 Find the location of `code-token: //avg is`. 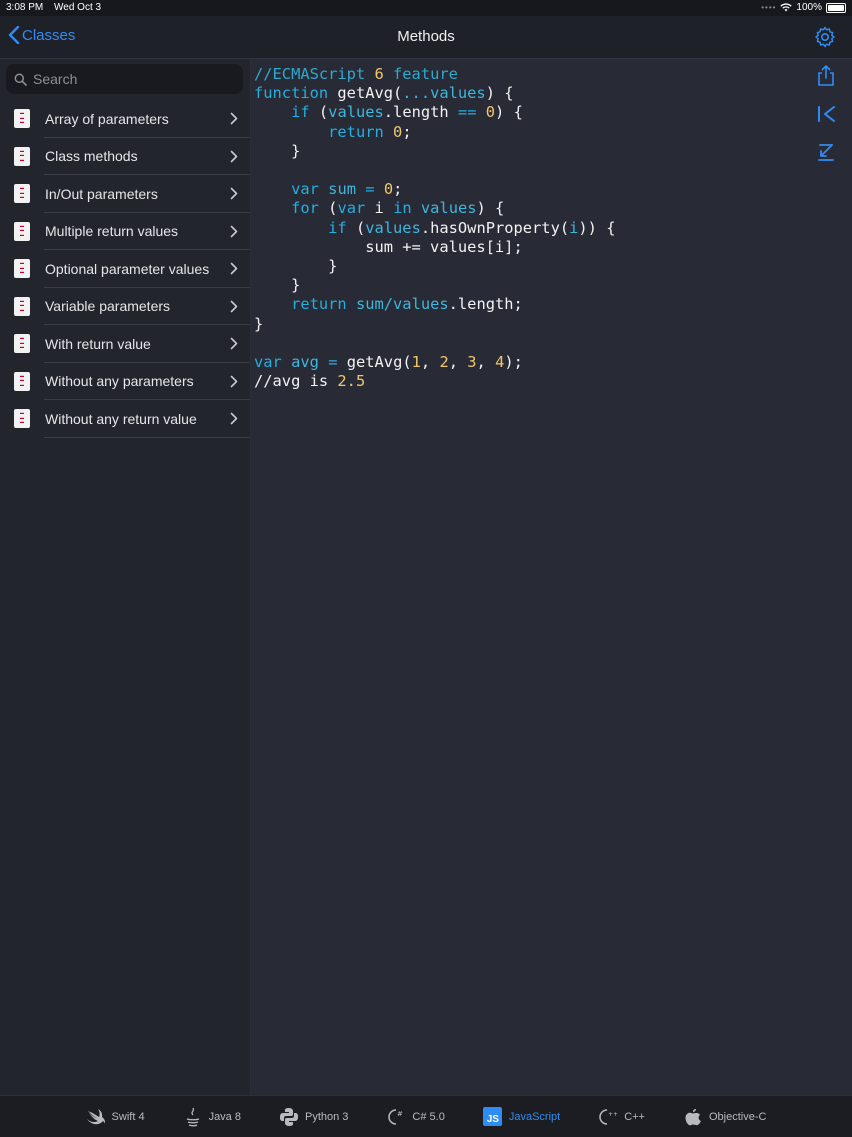

code-token: //avg is is located at coordinates (296, 381).